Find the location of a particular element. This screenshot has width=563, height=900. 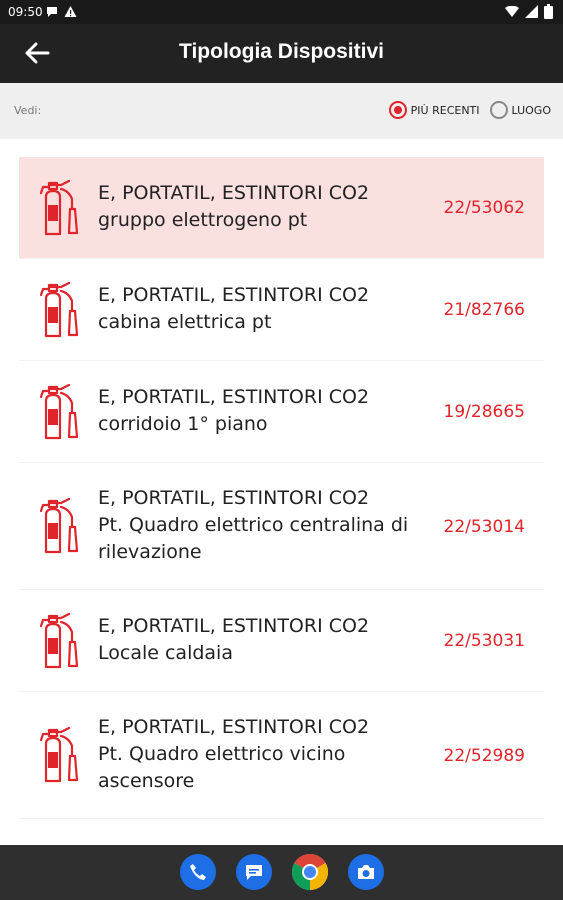

camera-icon is located at coordinates (366, 872).